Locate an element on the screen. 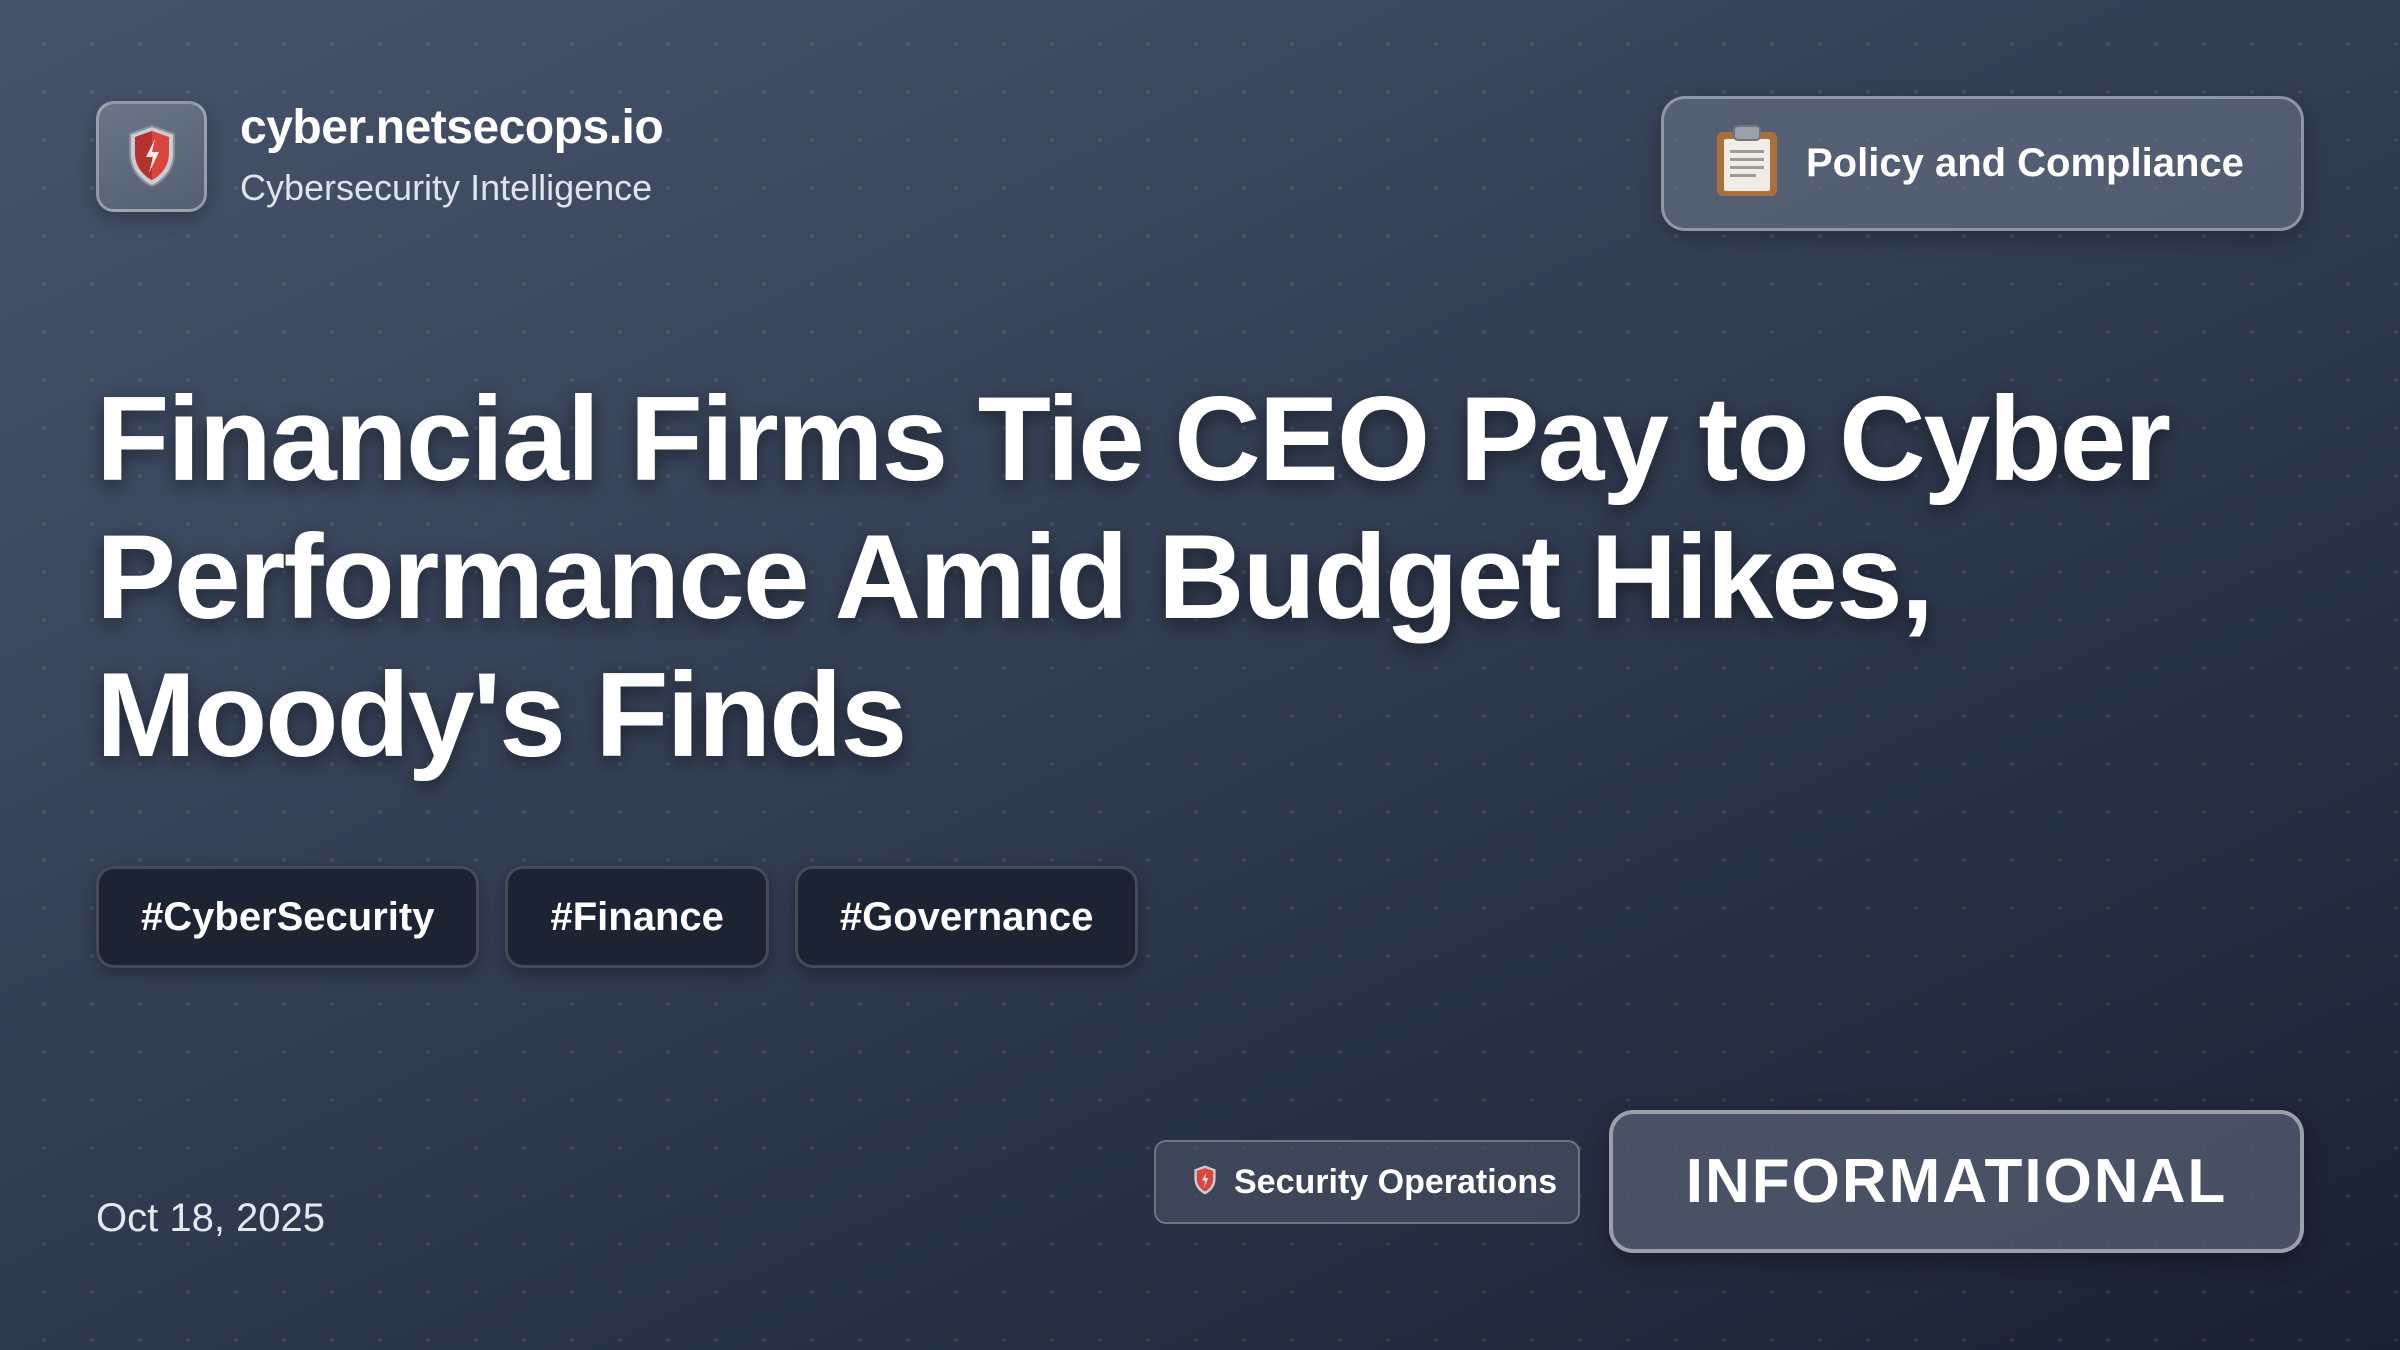 This screenshot has height=1350, width=2400. category-badge: Policy and Compliance is located at coordinates (1982, 163).